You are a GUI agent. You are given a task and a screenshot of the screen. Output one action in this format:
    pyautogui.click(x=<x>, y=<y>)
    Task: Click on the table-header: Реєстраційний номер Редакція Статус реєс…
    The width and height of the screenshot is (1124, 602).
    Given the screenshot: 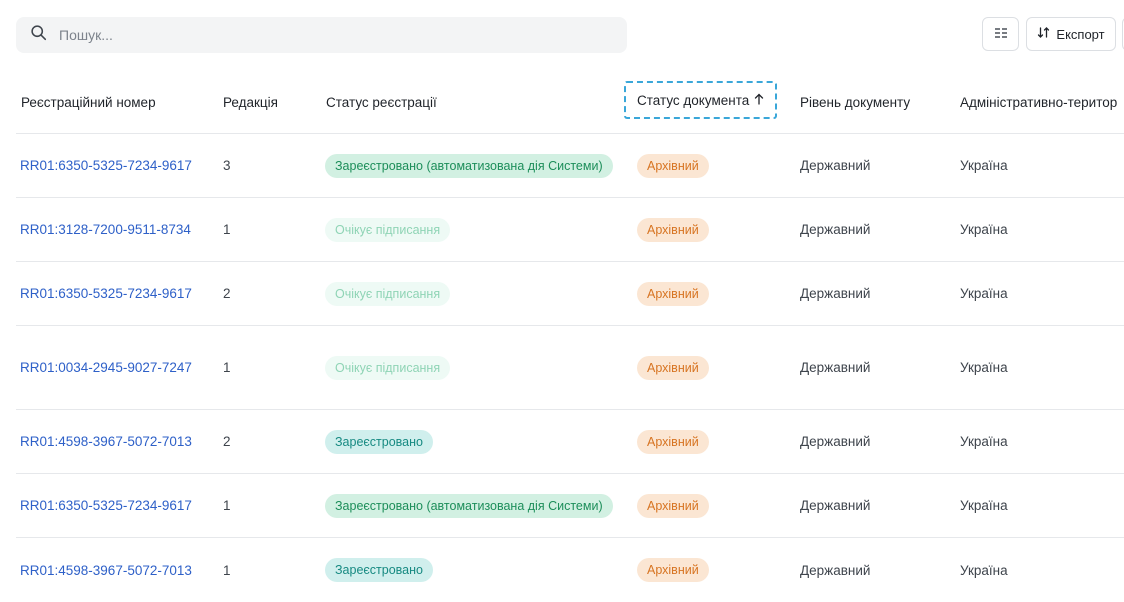 What is the action you would take?
    pyautogui.click(x=570, y=102)
    